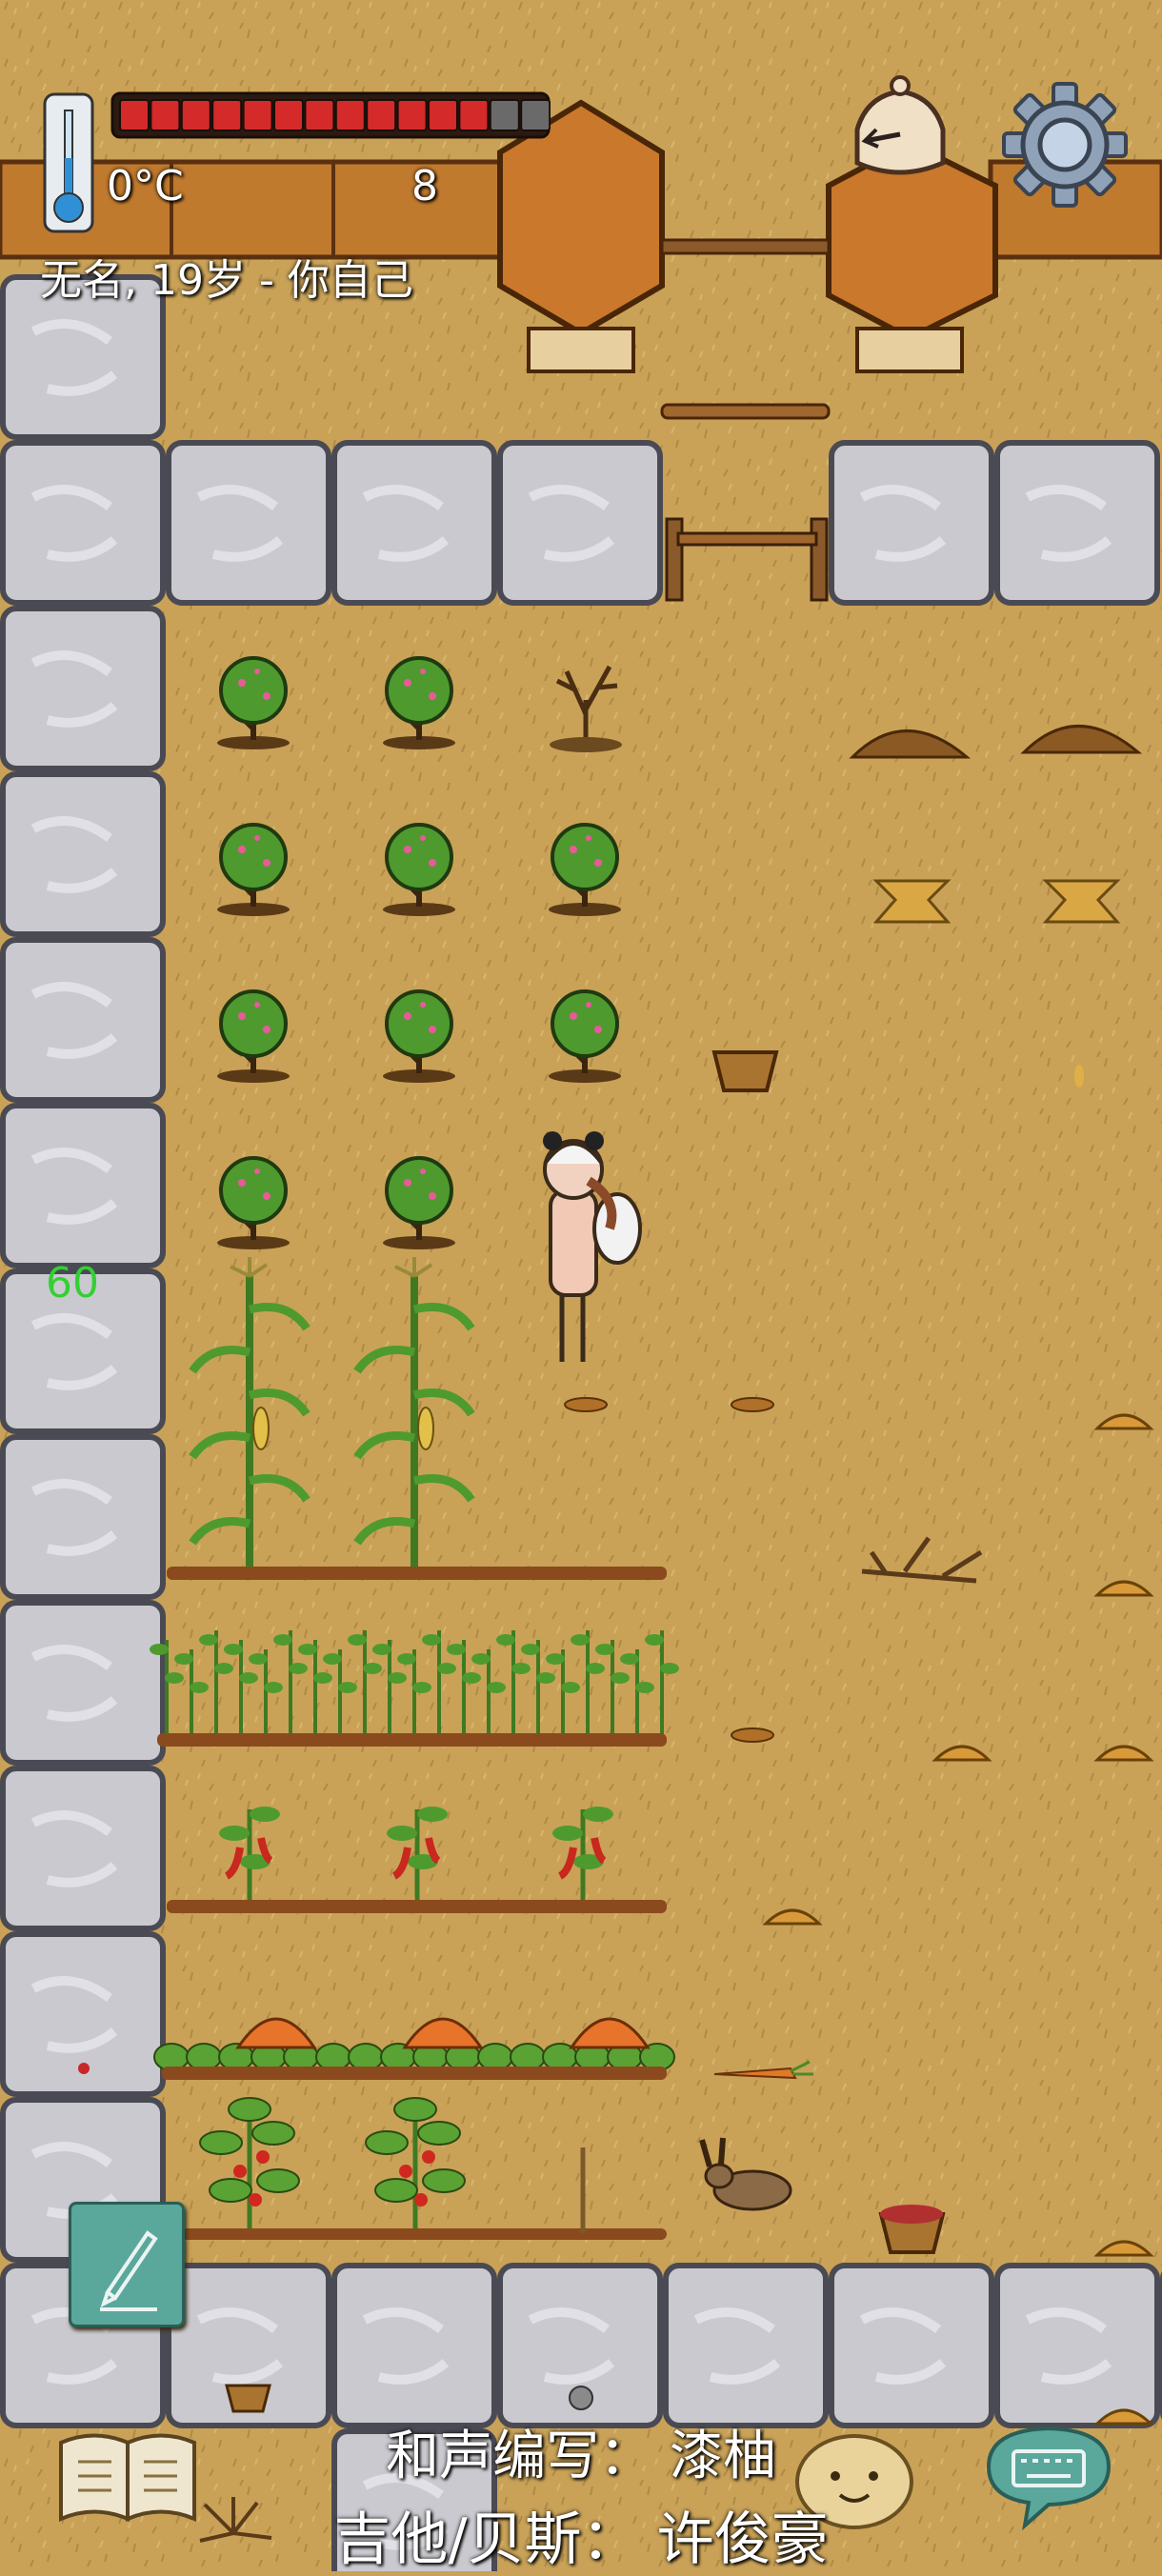 Image resolution: width=1162 pixels, height=2576 pixels. What do you see at coordinates (424, 186) in the screenshot?
I see `food-count: 8` at bounding box center [424, 186].